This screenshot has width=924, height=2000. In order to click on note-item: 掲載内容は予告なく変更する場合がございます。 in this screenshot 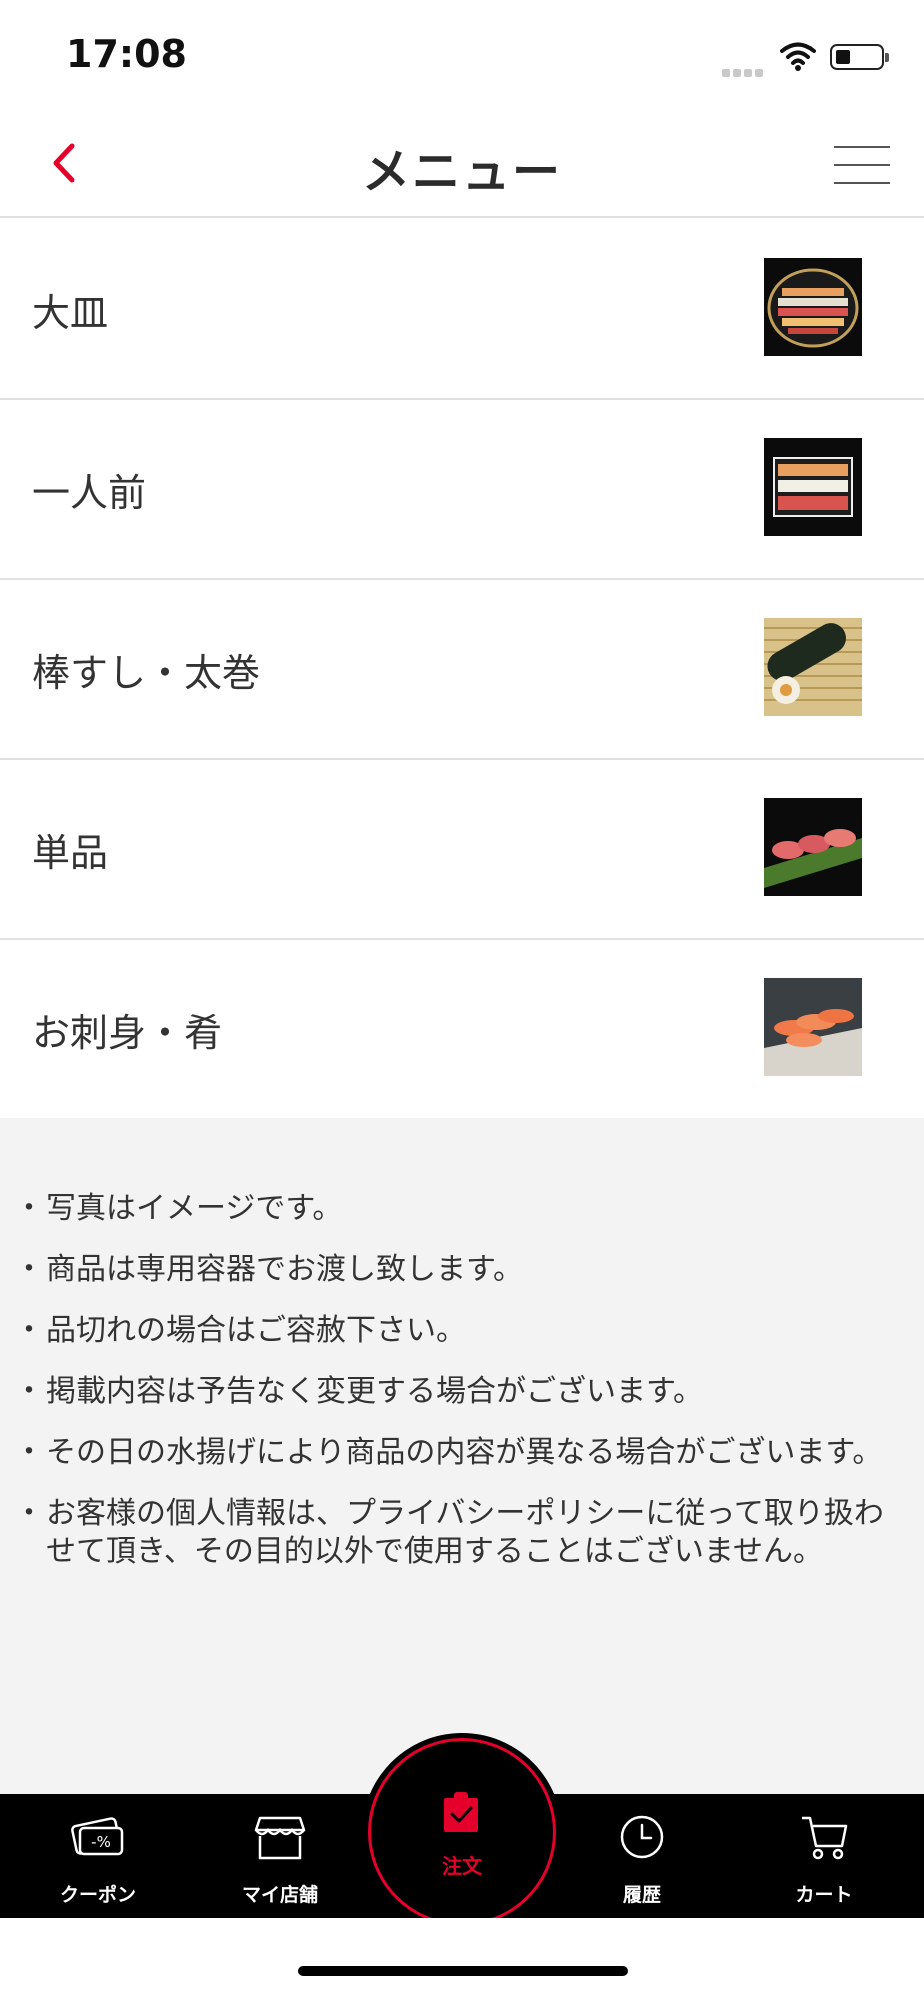, I will do `click(451, 1392)`.